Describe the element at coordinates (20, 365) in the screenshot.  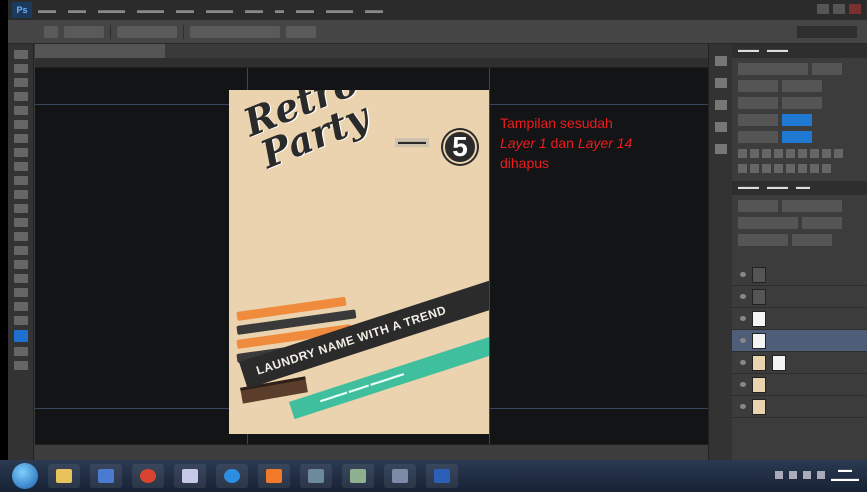
I see `screen-mode-icon` at that location.